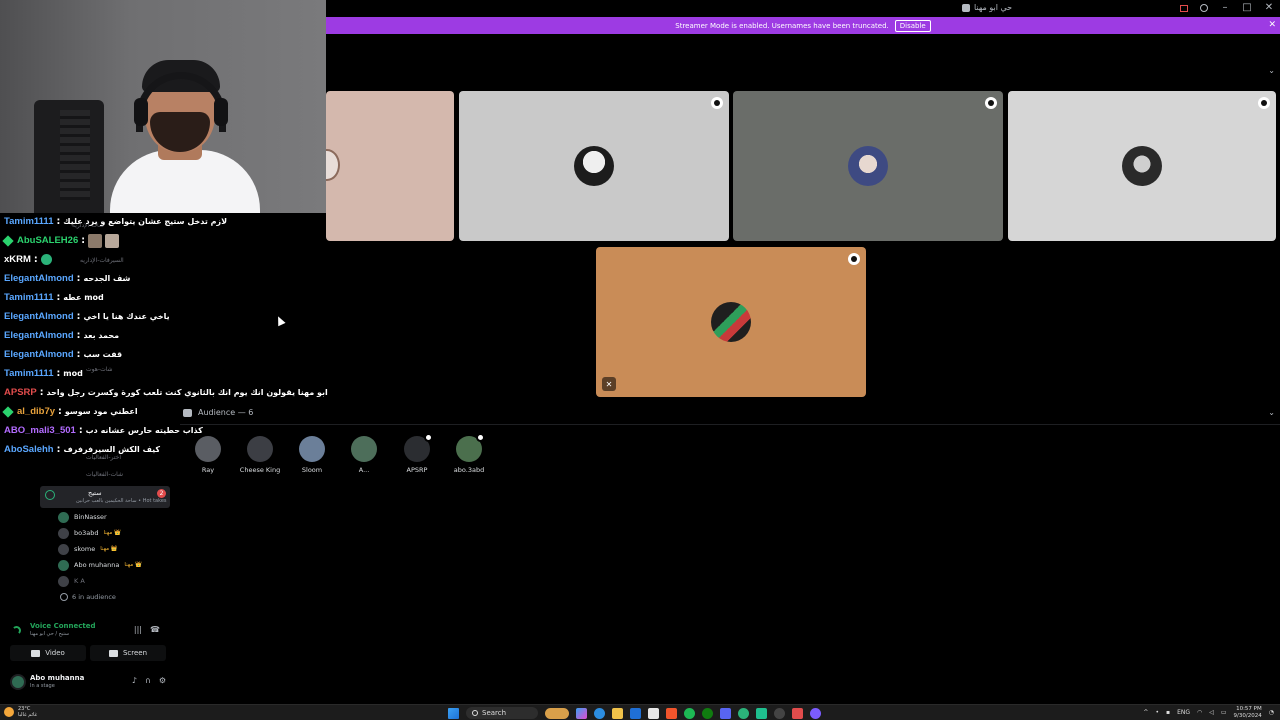 This screenshot has height=720, width=1280. What do you see at coordinates (158, 240) in the screenshot?
I see `chat-message: AbuSALEH26:` at bounding box center [158, 240].